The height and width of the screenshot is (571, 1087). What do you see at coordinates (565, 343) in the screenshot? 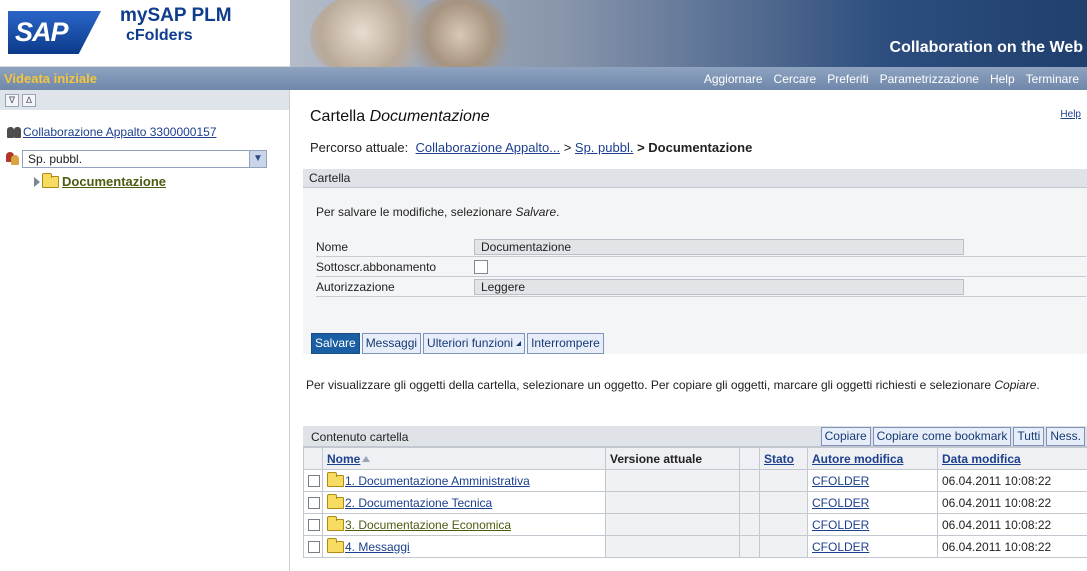
I see `interrompere-button: Interrompere` at bounding box center [565, 343].